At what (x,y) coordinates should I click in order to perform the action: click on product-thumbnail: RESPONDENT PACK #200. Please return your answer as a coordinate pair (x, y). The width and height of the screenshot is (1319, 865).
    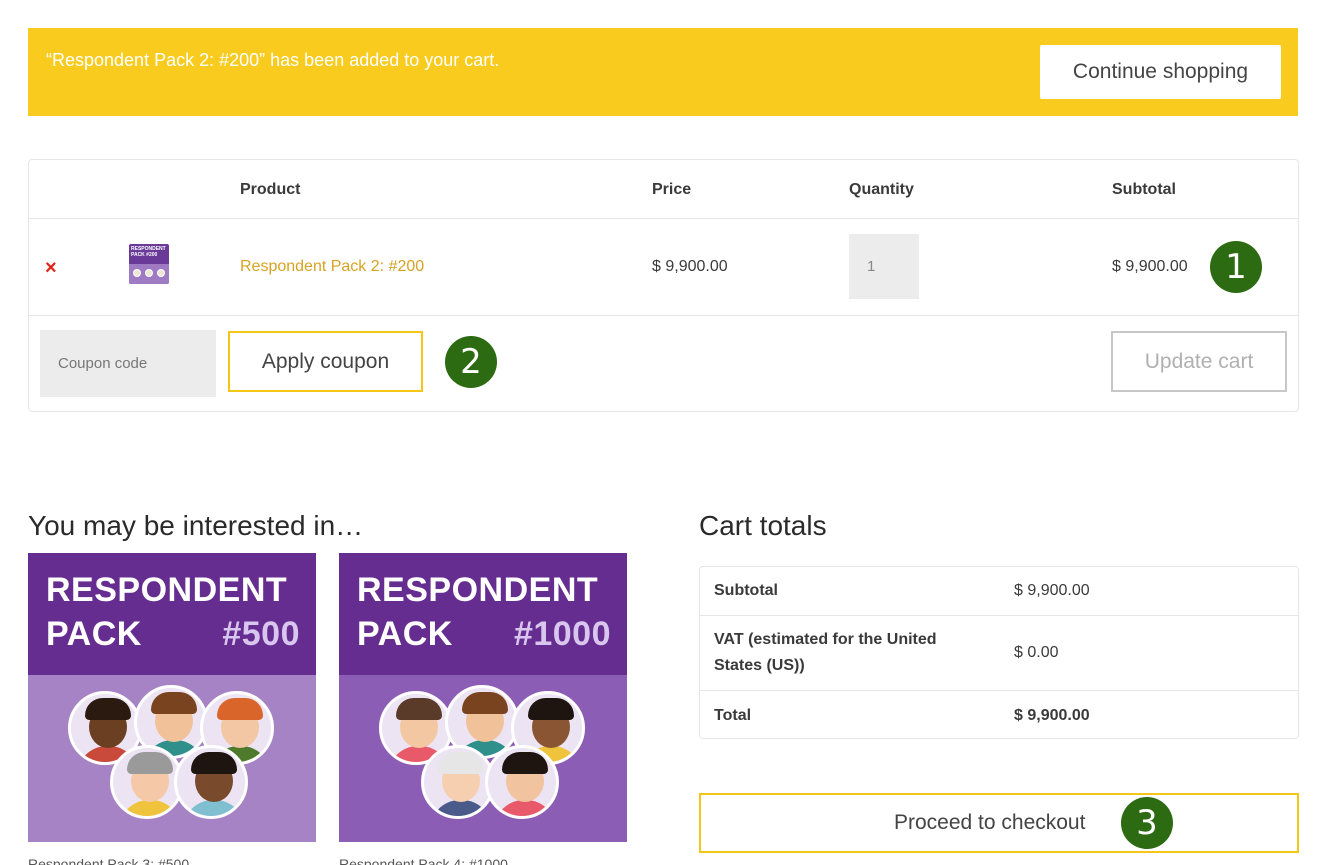
    Looking at the image, I should click on (149, 264).